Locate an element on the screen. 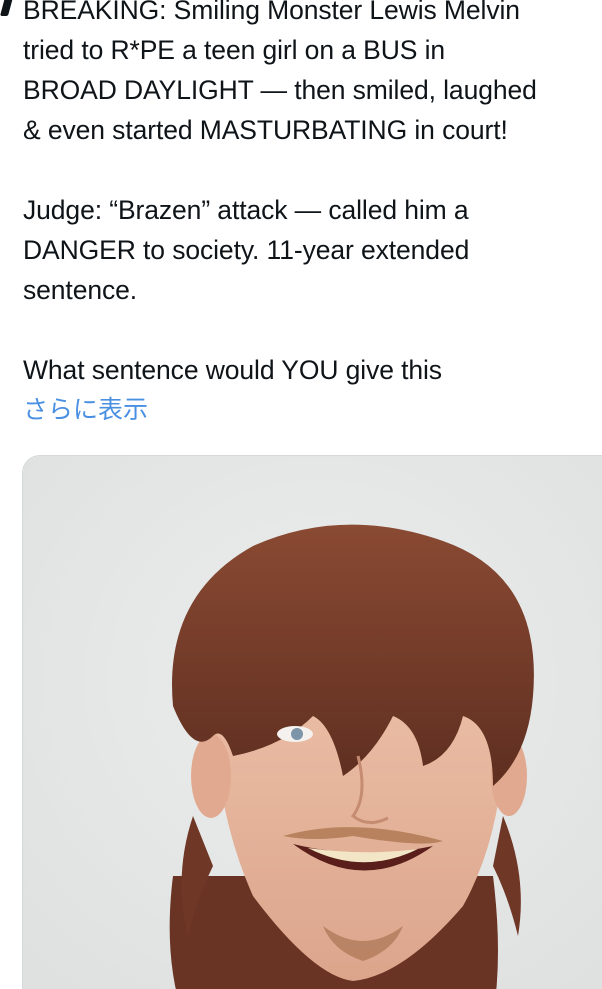 The height and width of the screenshot is (989, 602). show-more-link: さらに表示 is located at coordinates (312, 410).